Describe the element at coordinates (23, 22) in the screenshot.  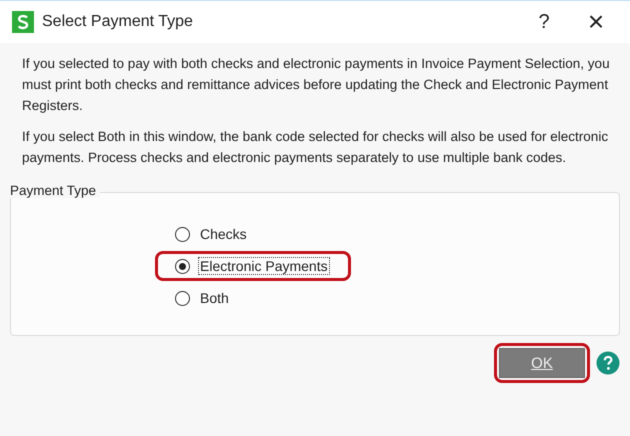
I see `app-logo-icon` at that location.